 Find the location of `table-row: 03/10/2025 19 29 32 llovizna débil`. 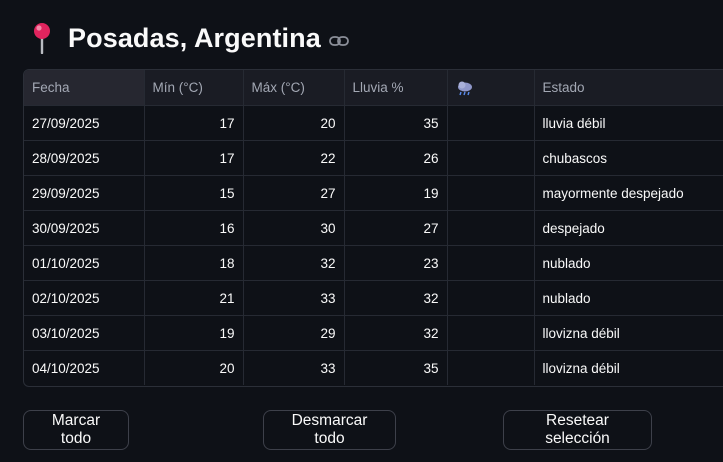

table-row: 03/10/2025 19 29 32 llovizna débil is located at coordinates (373, 333).